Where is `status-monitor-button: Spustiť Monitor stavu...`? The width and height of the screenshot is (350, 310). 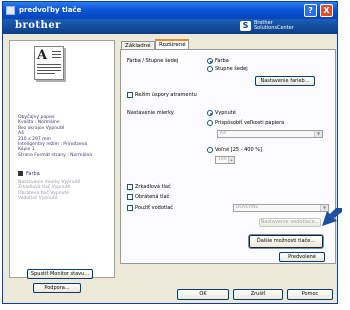 status-monitor-button: Spustiť Monitor stavu... is located at coordinates (60, 274).